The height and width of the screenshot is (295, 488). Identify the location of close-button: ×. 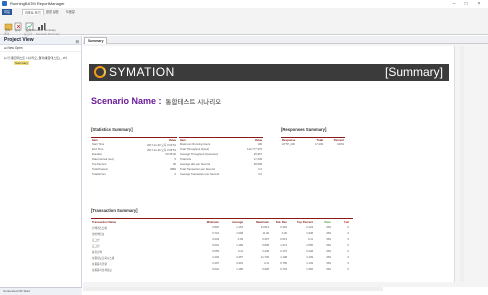
(479, 4).